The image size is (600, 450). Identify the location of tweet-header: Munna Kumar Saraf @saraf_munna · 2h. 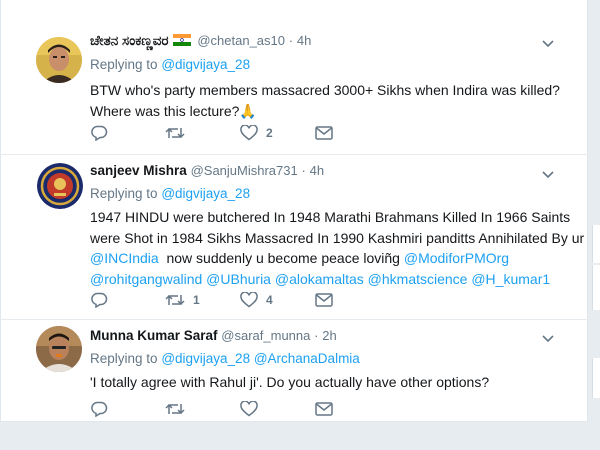
(213, 335).